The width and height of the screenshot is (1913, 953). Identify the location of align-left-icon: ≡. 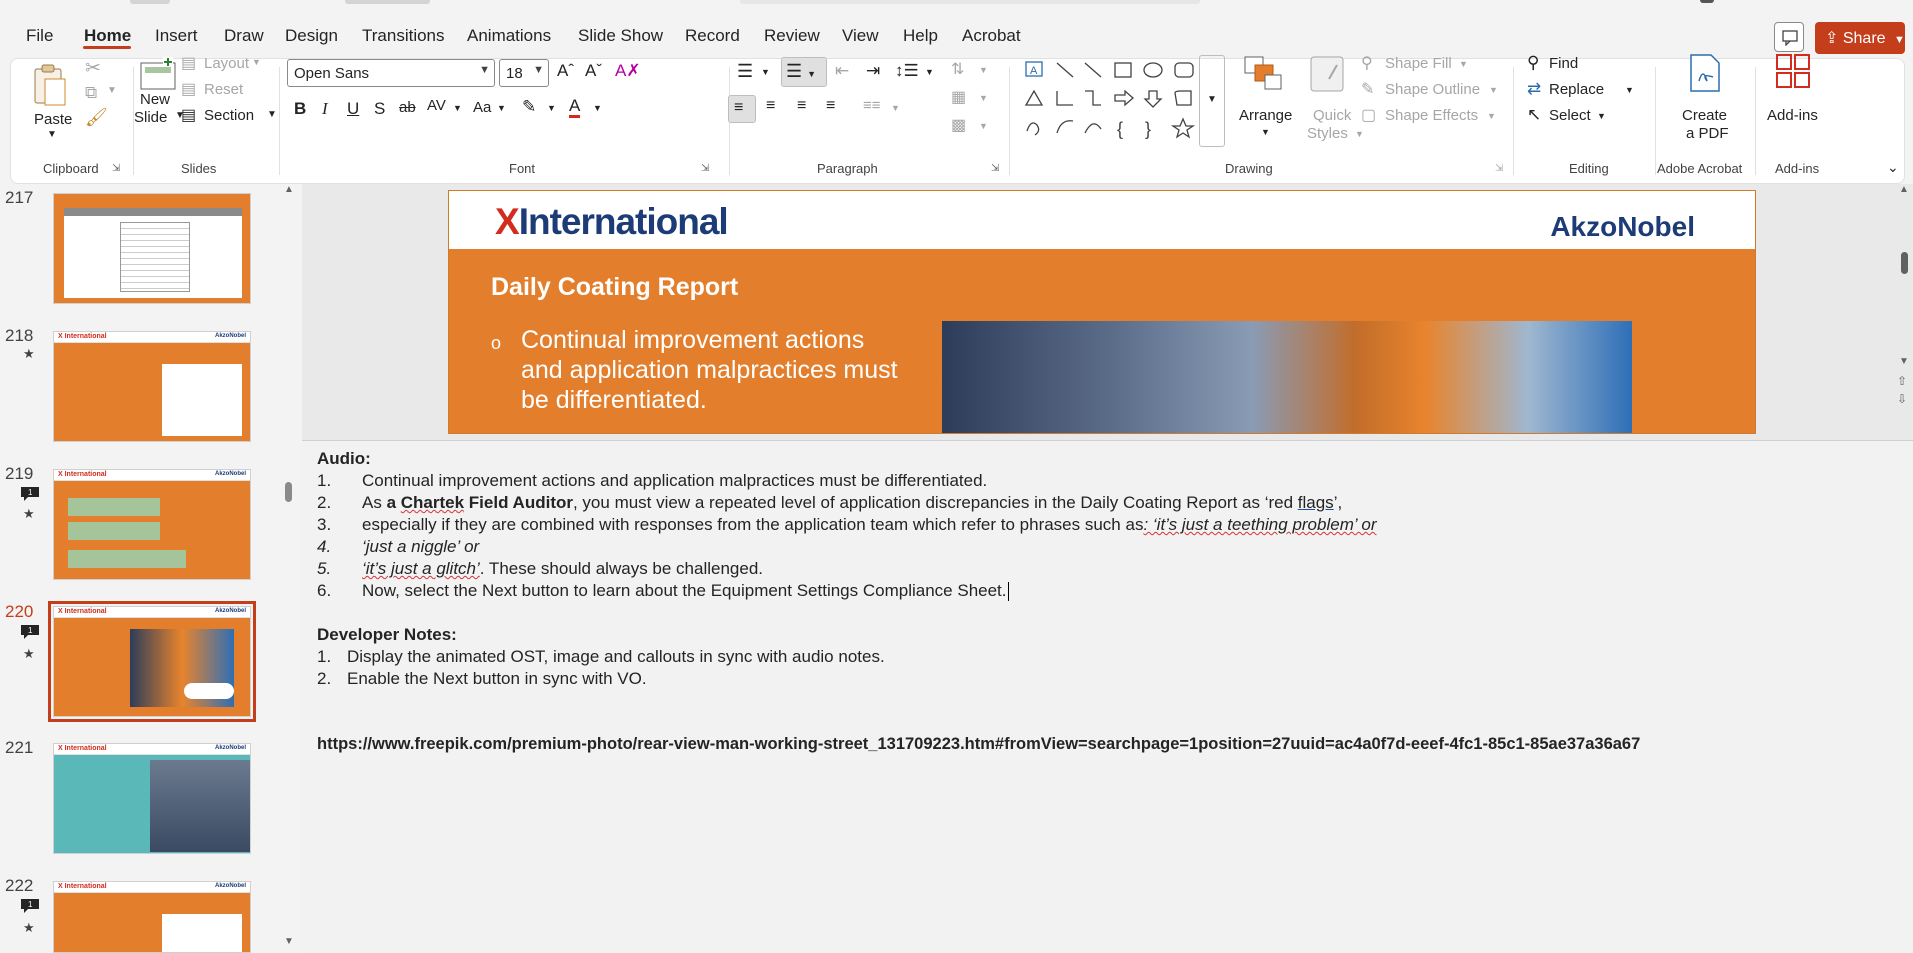
(742, 109).